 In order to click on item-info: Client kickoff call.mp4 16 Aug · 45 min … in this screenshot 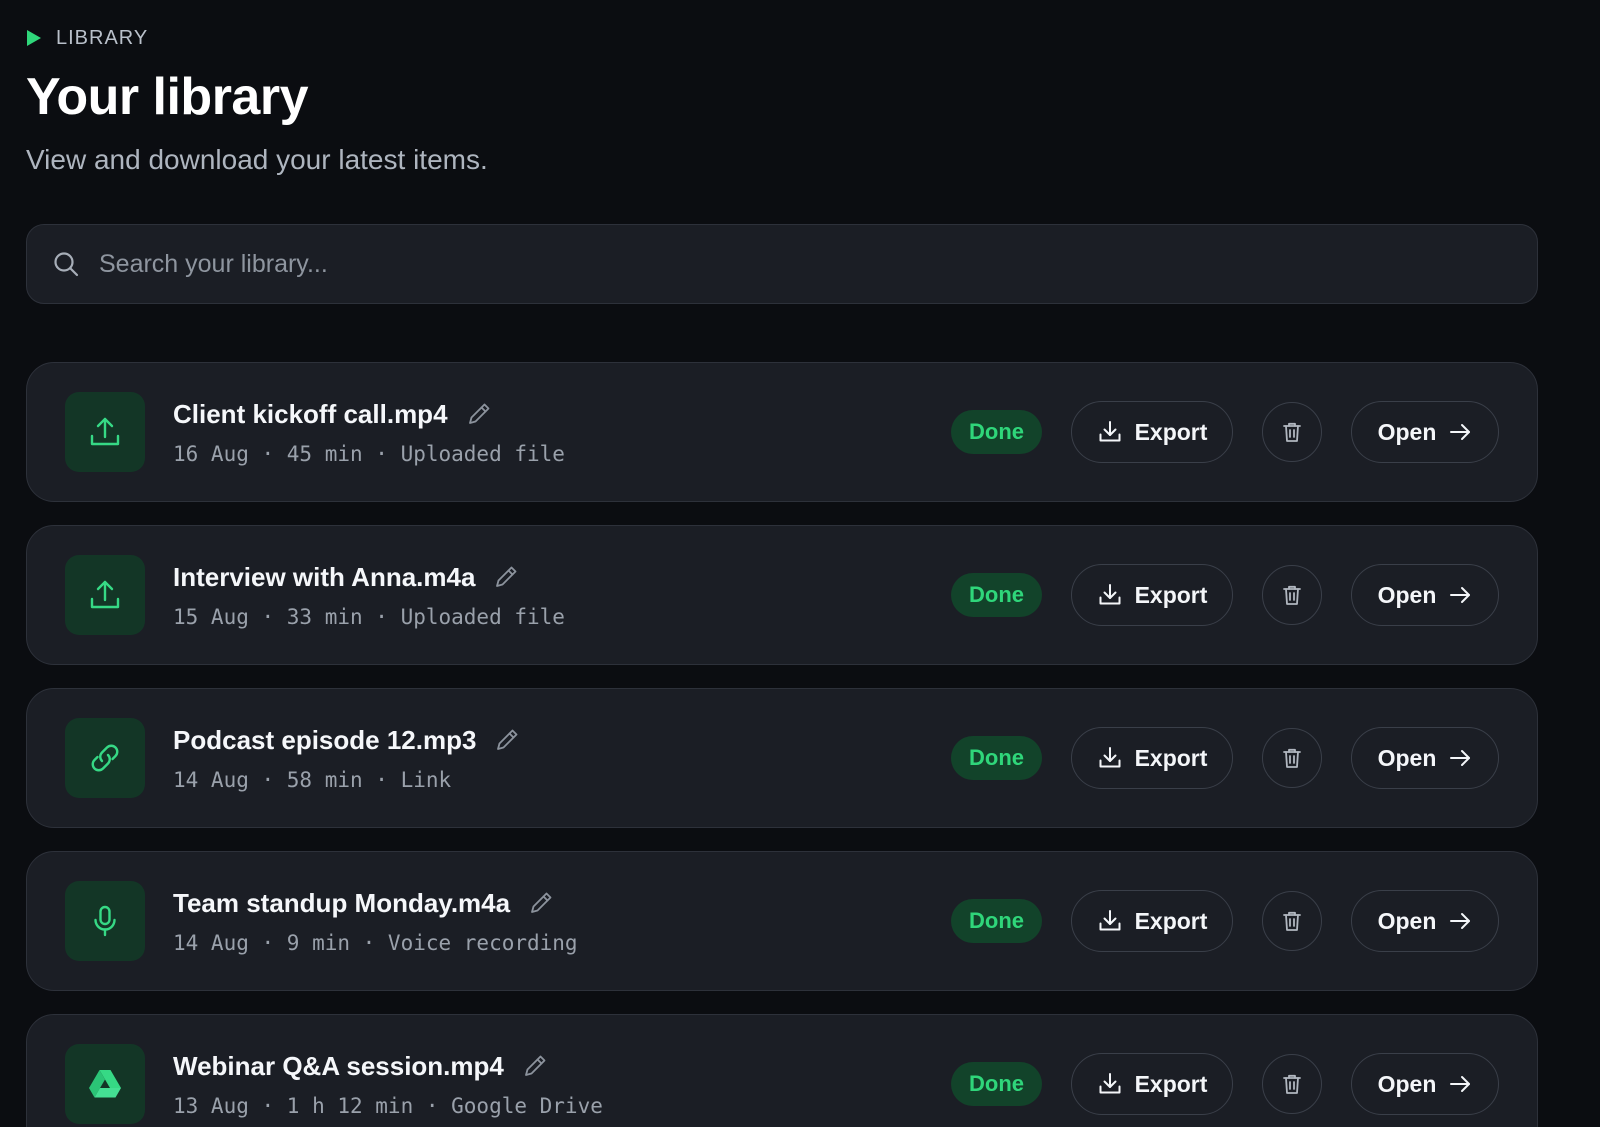, I will do `click(562, 432)`.